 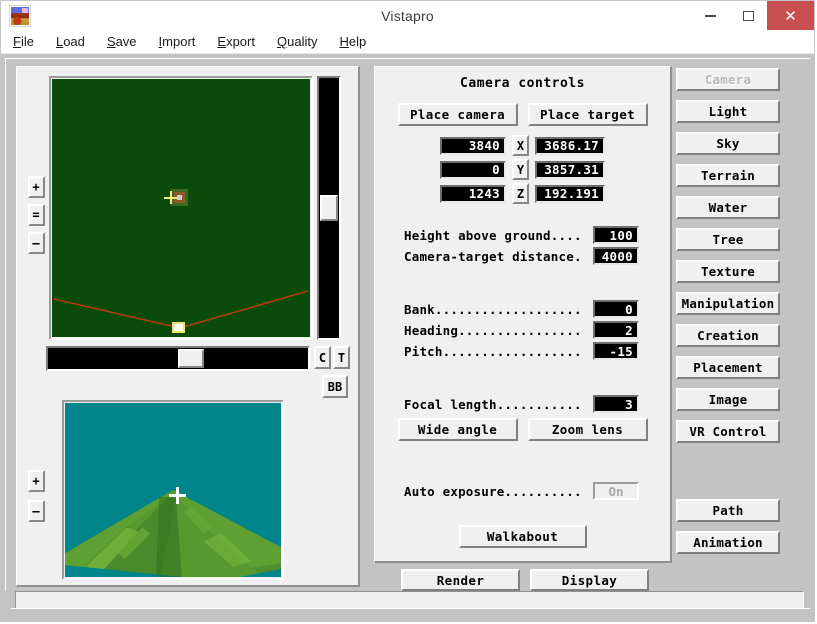 I want to click on status-bar-area, so click(x=407, y=606).